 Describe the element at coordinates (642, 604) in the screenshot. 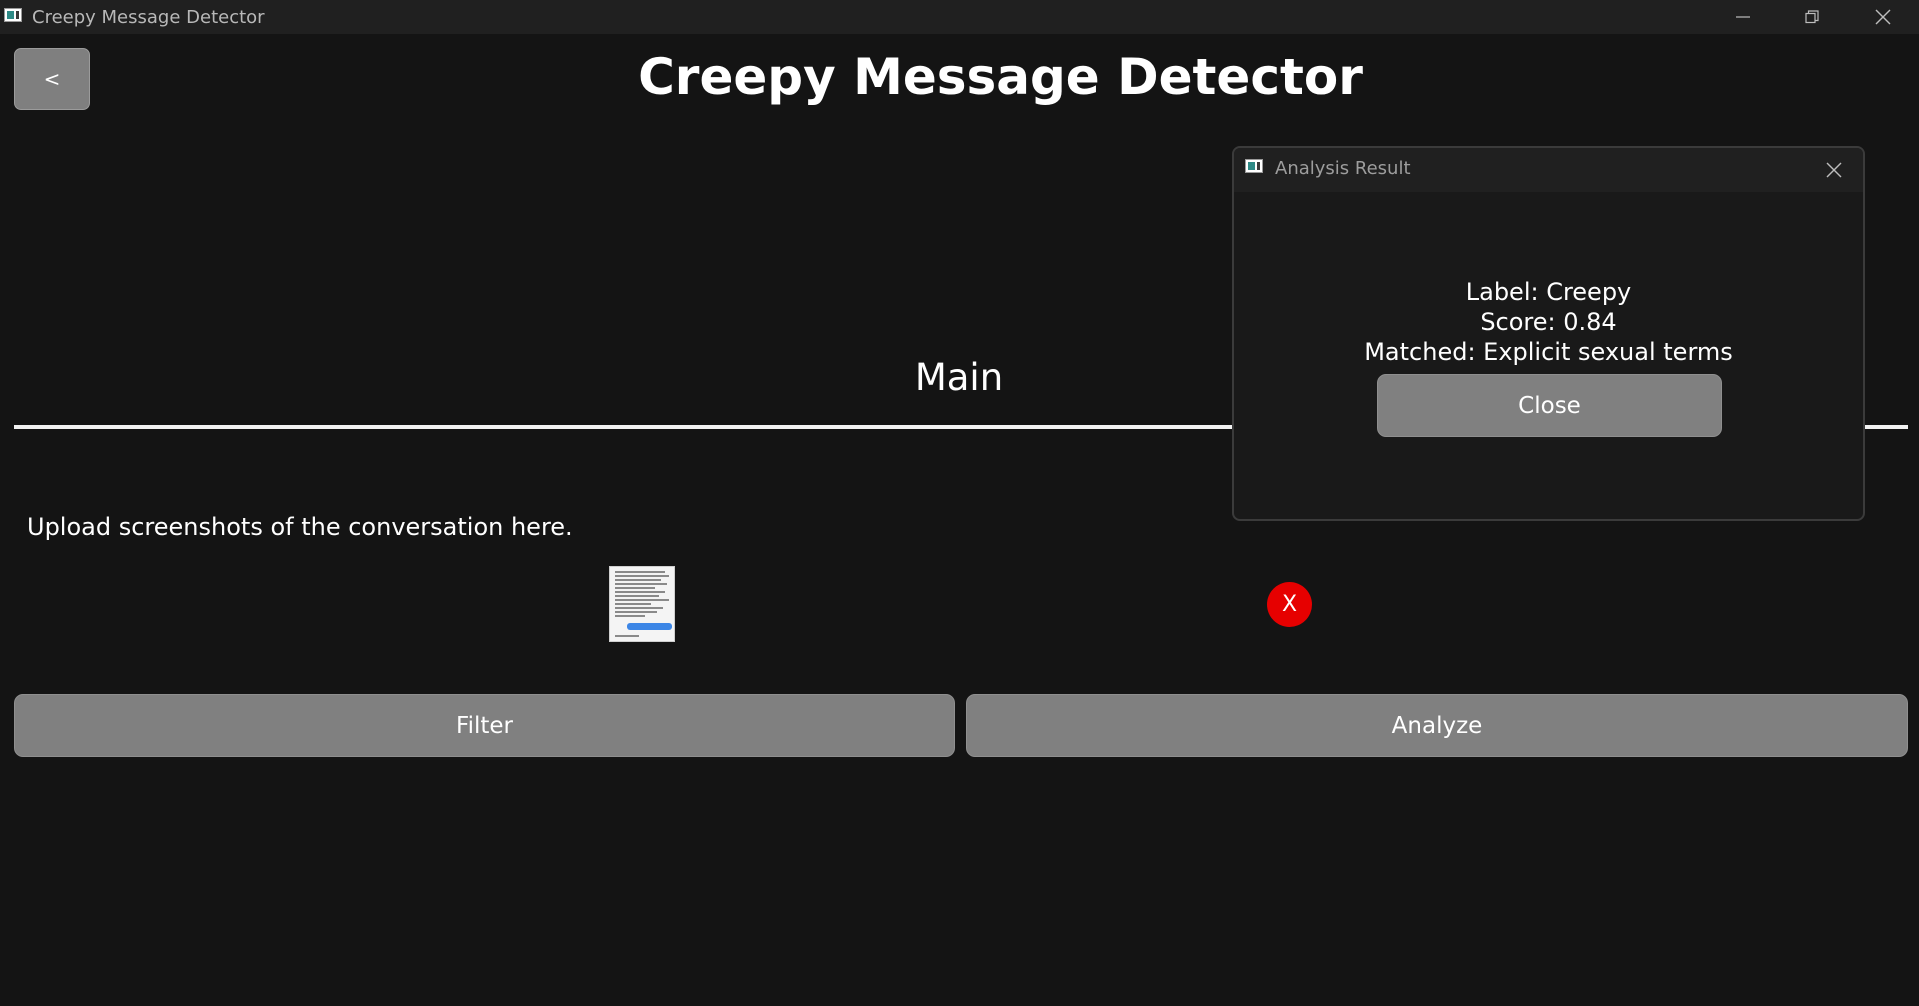

I see `screenshot-thumbnail` at that location.